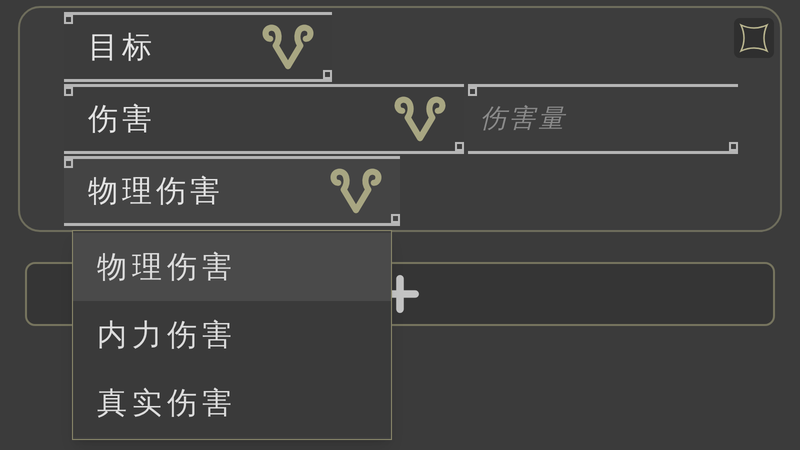 The image size is (800, 450). Describe the element at coordinates (264, 119) in the screenshot. I see `dropdown: 伤害` at that location.